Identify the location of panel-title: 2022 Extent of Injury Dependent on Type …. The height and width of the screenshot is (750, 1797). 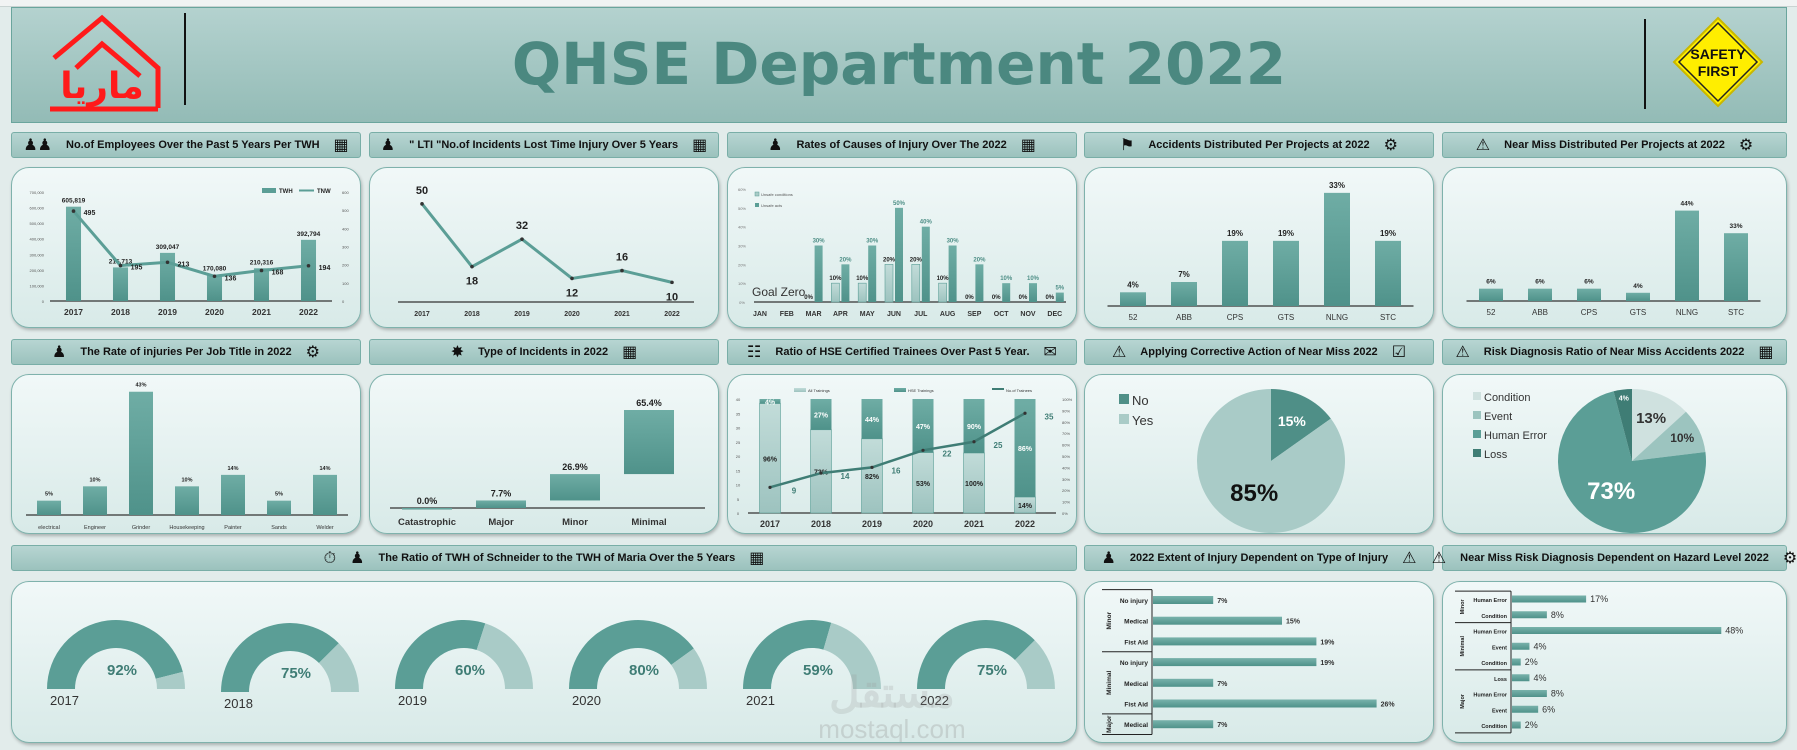
(1259, 558).